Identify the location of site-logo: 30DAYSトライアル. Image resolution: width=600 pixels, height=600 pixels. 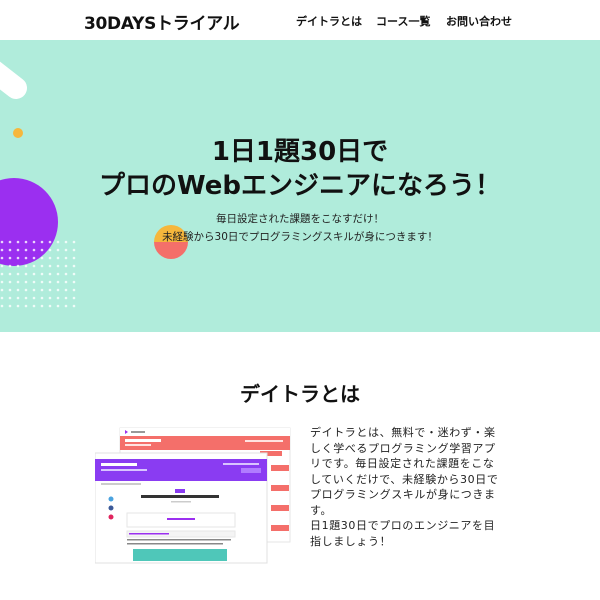
(162, 21).